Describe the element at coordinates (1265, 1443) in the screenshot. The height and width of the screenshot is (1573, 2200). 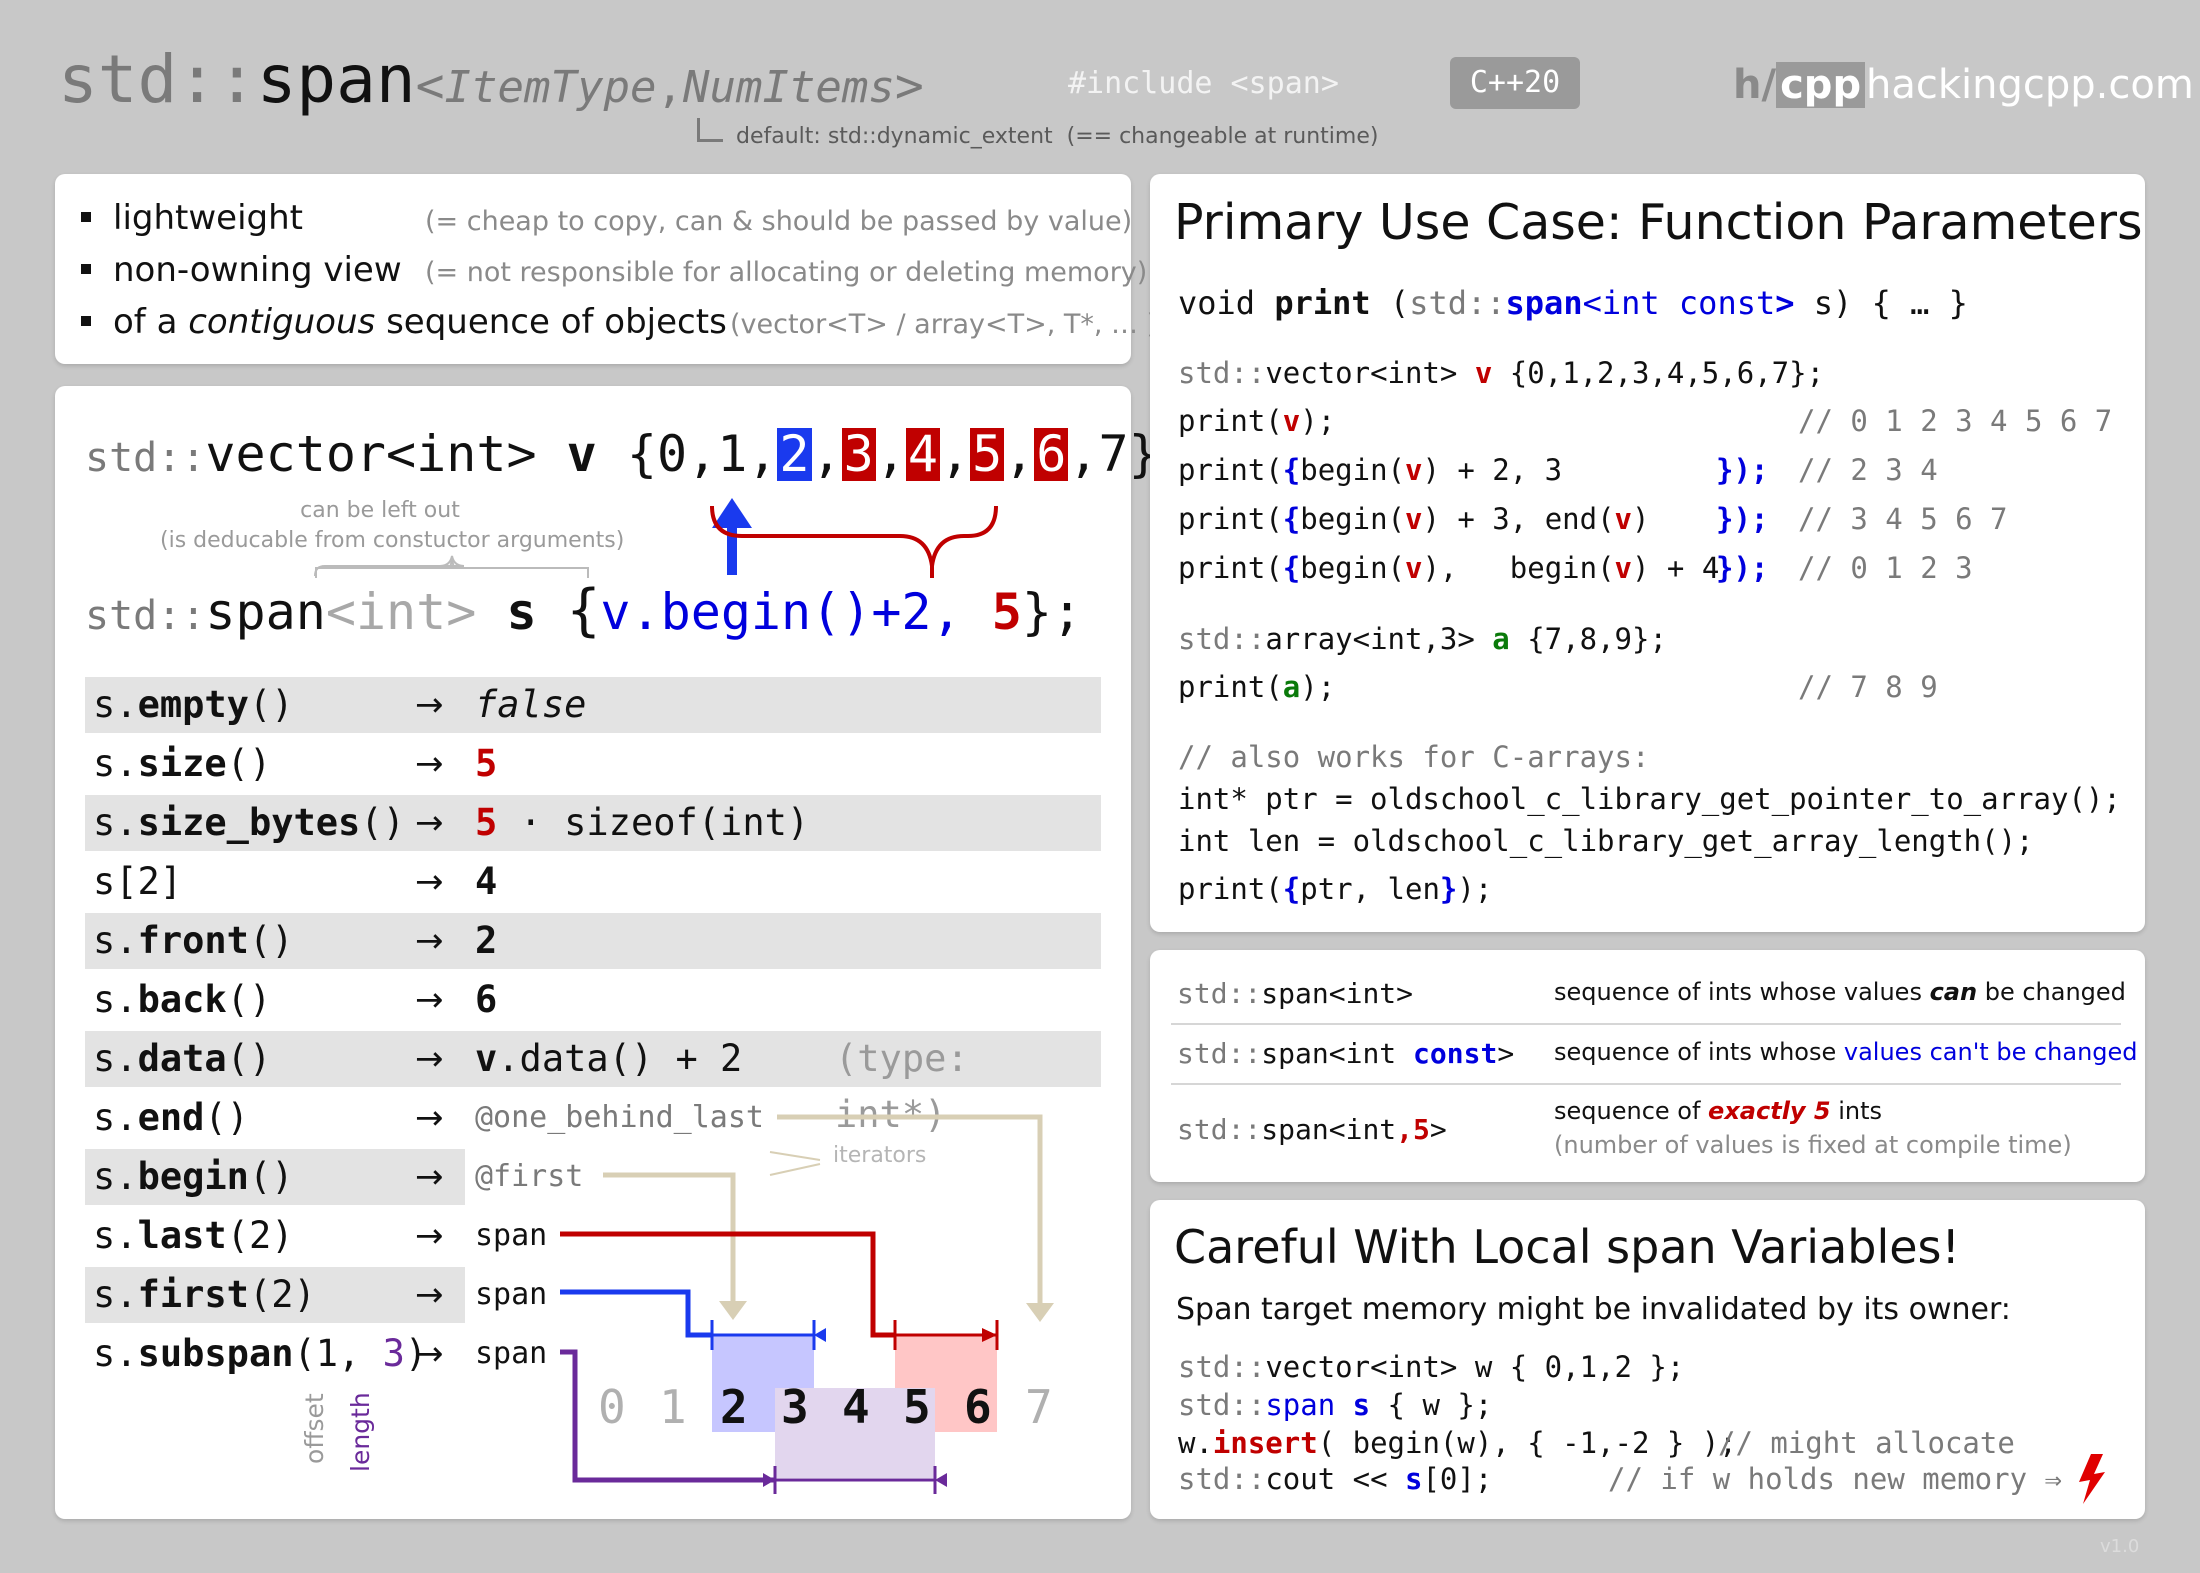
I see `code-insert: insert` at that location.